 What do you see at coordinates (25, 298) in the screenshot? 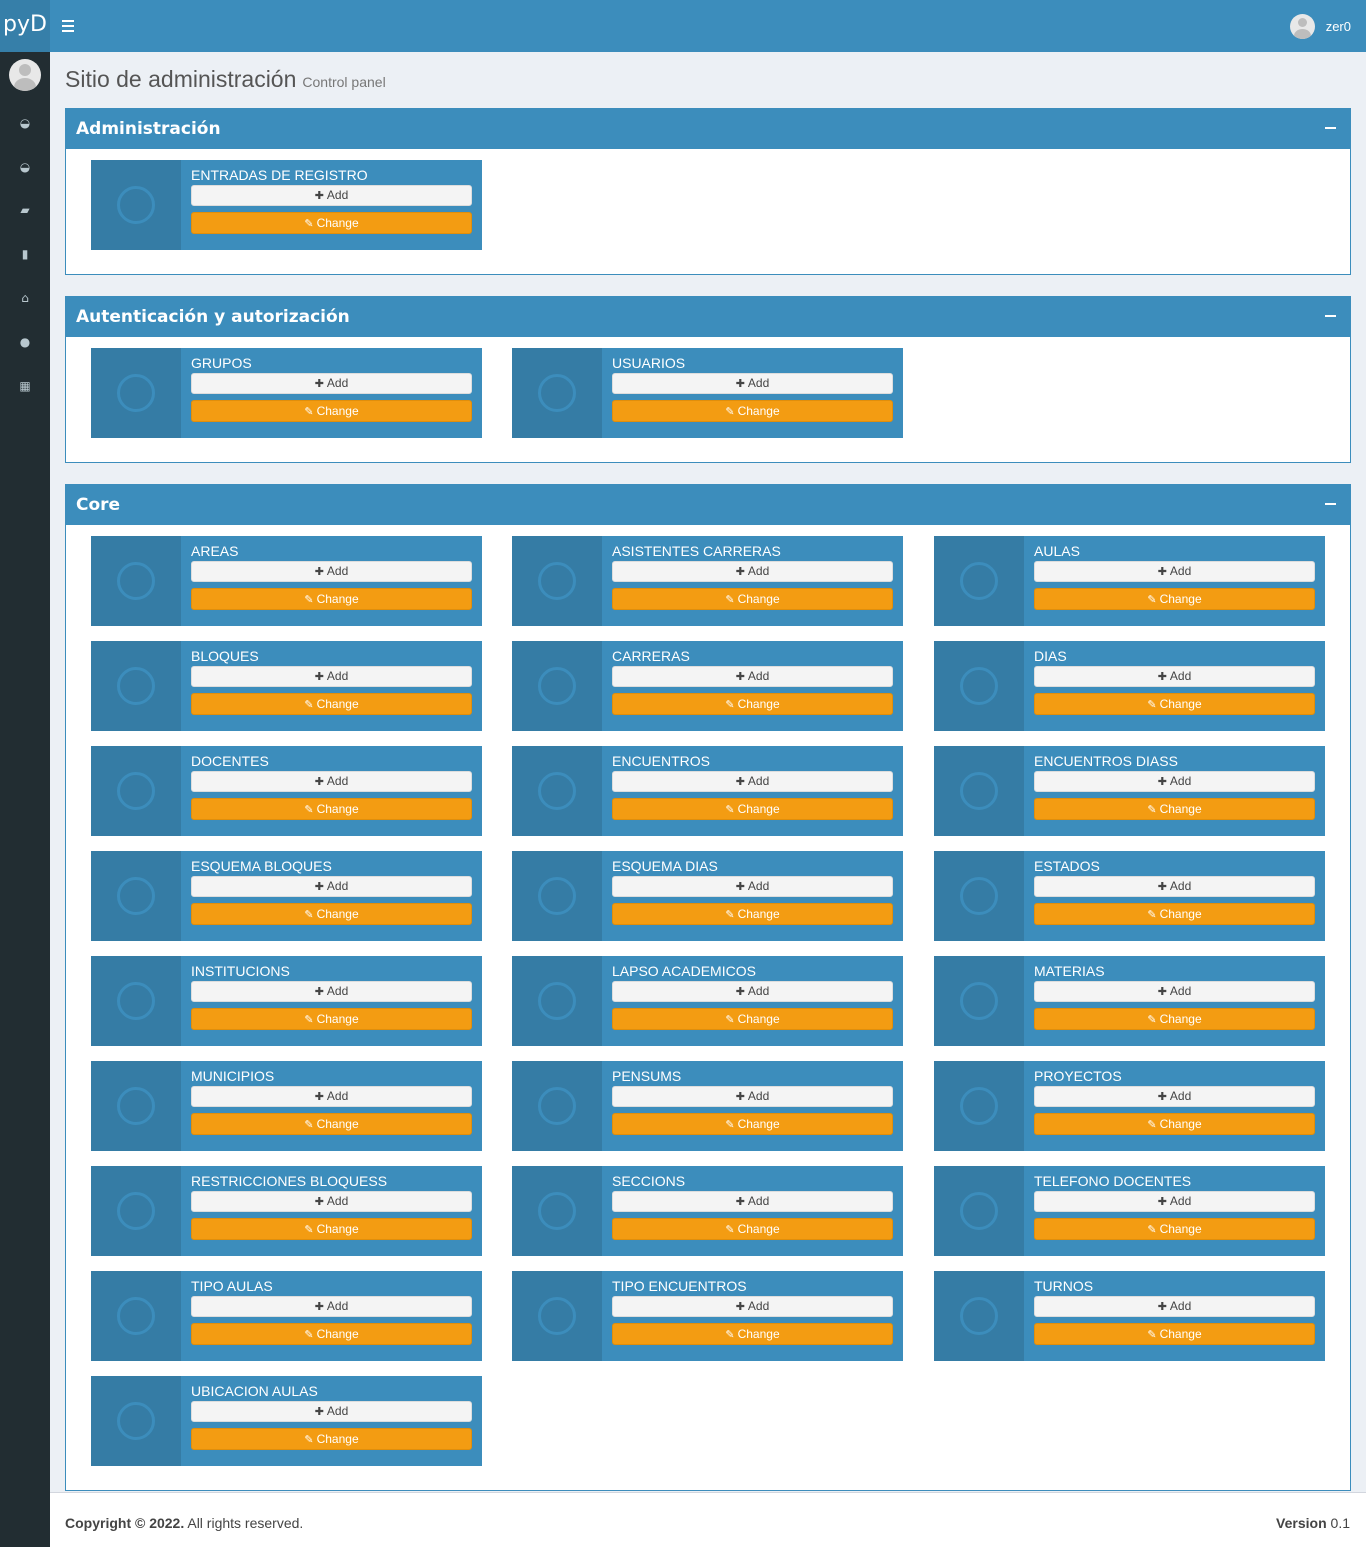
I see `institution-icon: ⌂` at bounding box center [25, 298].